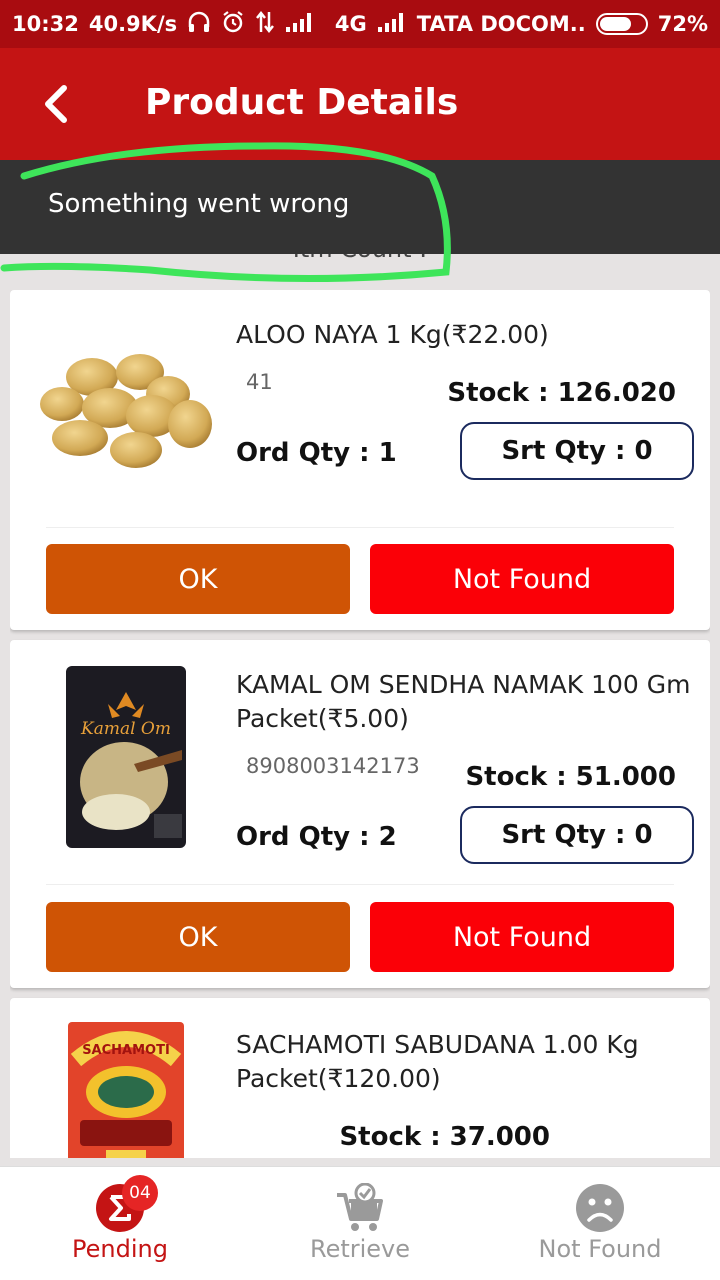 The height and width of the screenshot is (1280, 720). What do you see at coordinates (350, 24) in the screenshot?
I see `status-network: 4G` at bounding box center [350, 24].